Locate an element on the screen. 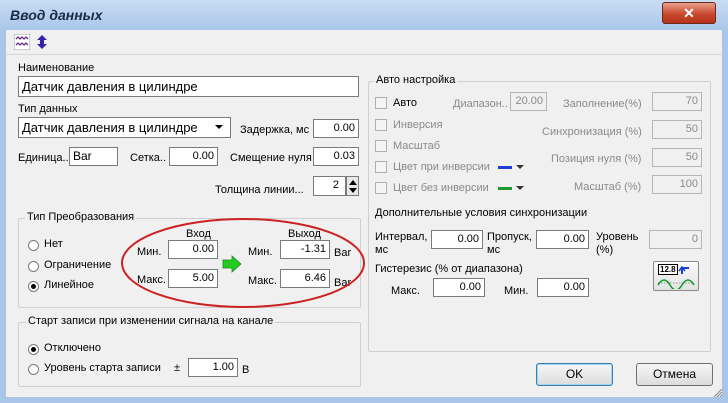 The width and height of the screenshot is (728, 403). no-inv-color-checkbox is located at coordinates (381, 188).